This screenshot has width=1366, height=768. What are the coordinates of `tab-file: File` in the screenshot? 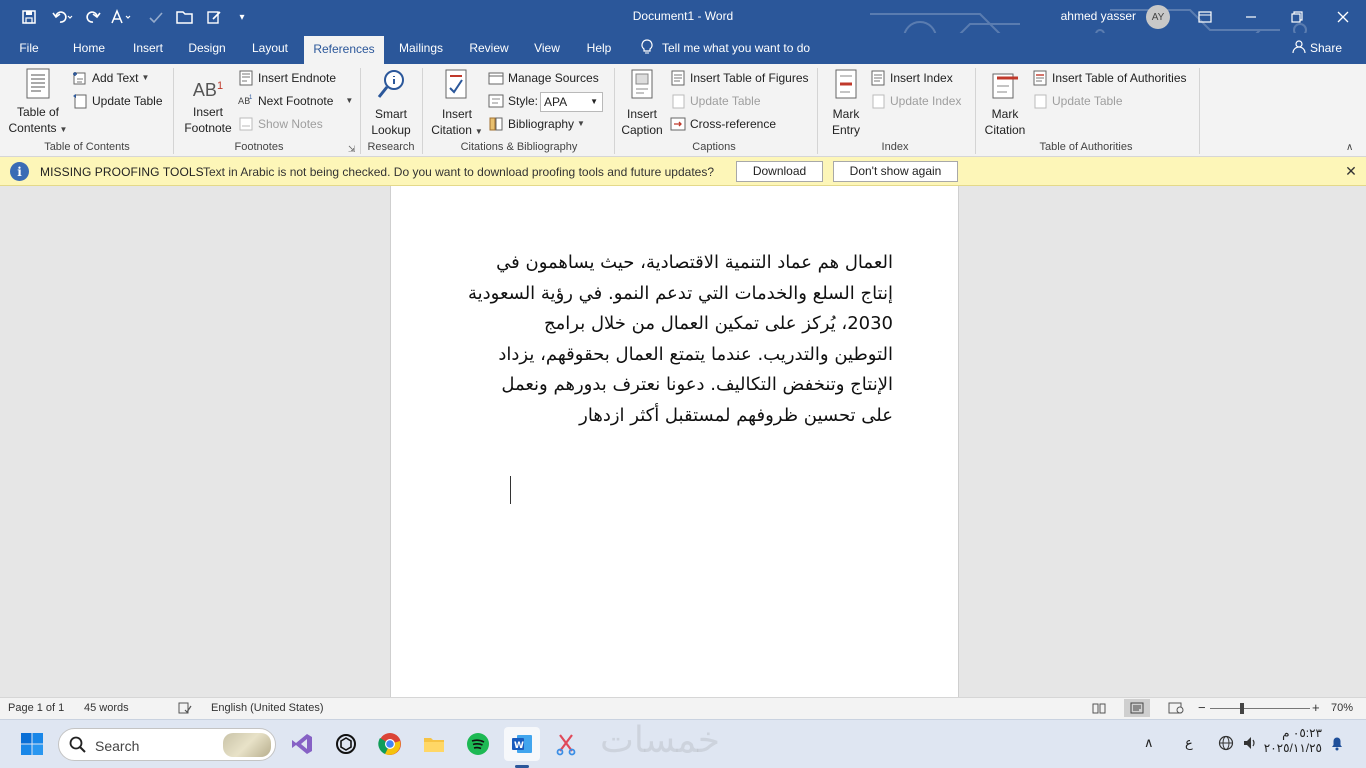 It's located at (29, 48).